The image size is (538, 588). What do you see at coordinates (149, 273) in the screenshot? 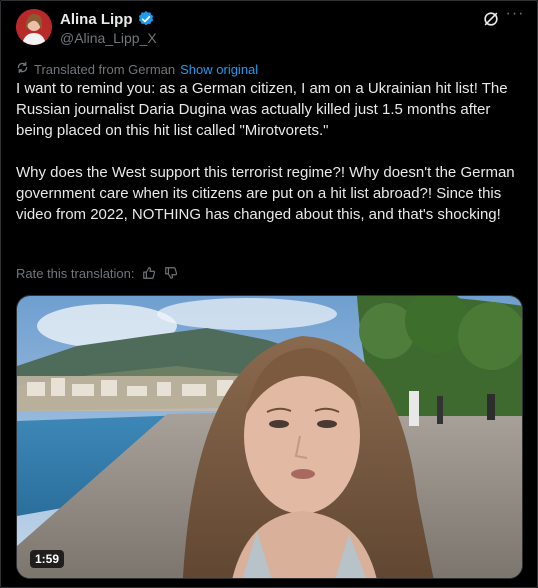
I see `thumbs-up-icon` at bounding box center [149, 273].